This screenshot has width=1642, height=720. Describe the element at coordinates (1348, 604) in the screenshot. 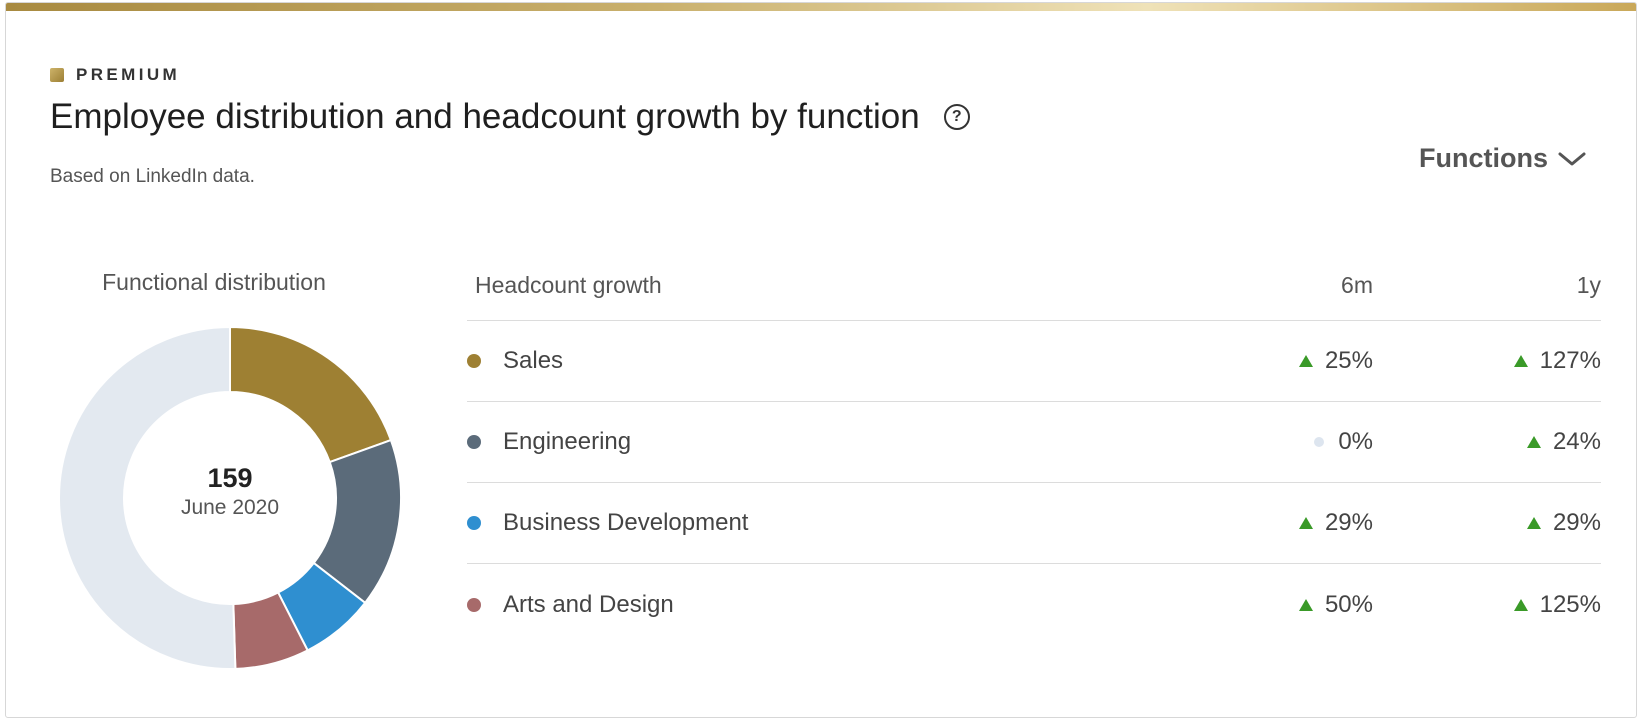

I see `growth-6m-value: 50%` at that location.